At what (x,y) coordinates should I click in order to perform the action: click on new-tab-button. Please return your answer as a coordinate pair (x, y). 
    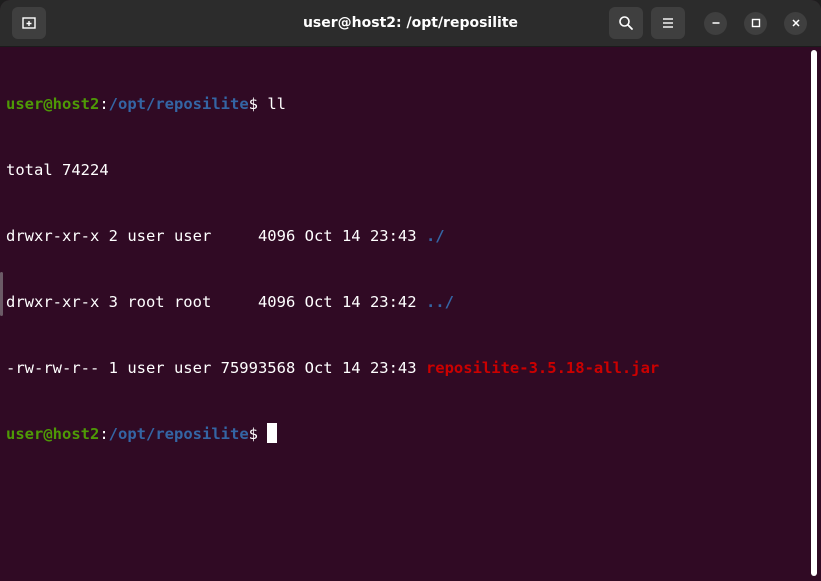
    Looking at the image, I should click on (29, 23).